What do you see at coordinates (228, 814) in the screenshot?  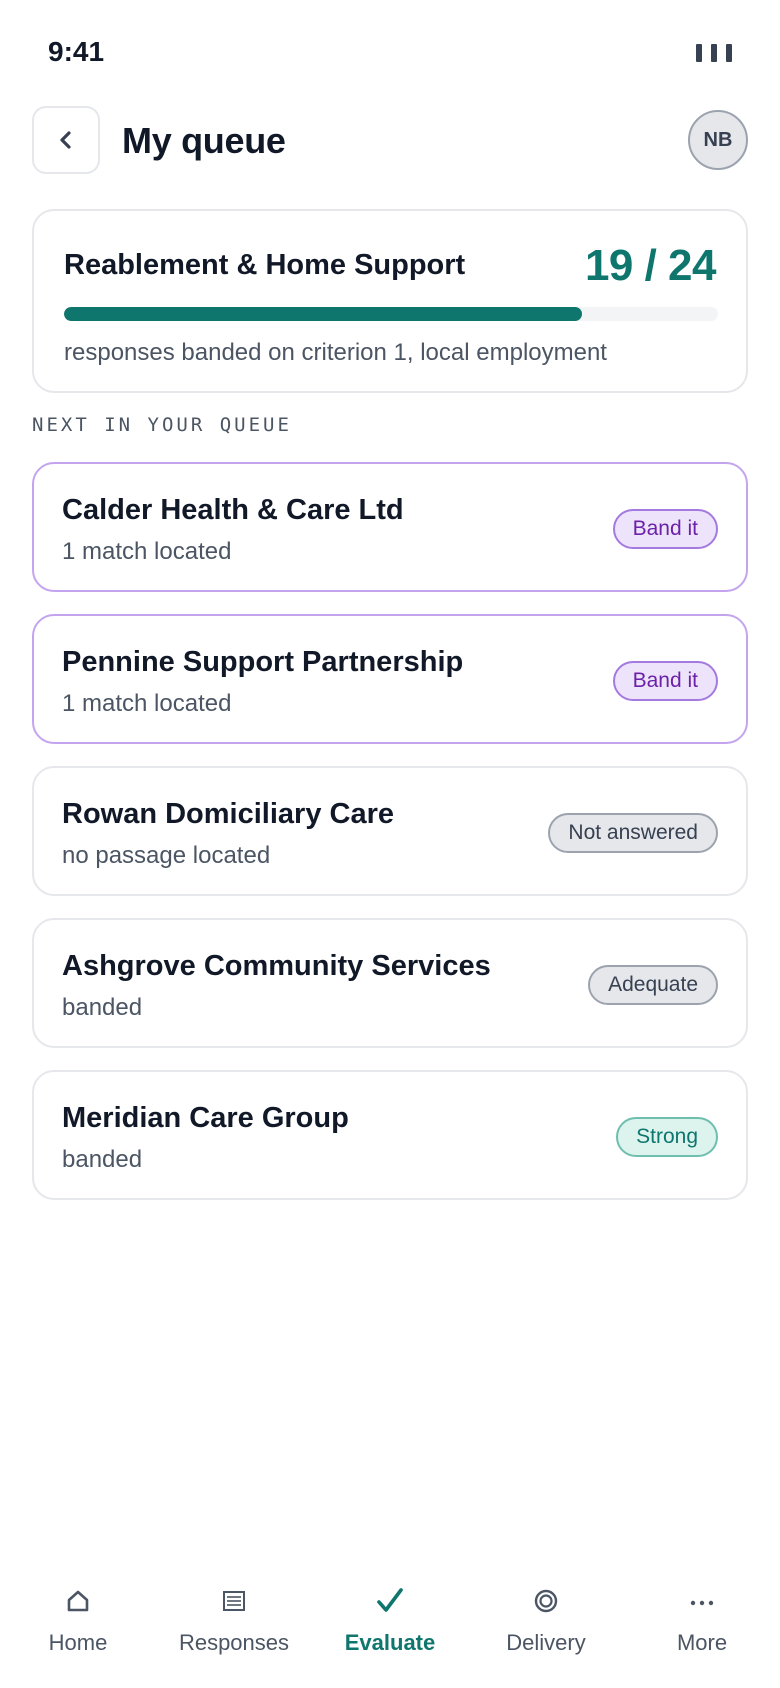 I see `queue-item-name: Rowan Domiciliary Care` at bounding box center [228, 814].